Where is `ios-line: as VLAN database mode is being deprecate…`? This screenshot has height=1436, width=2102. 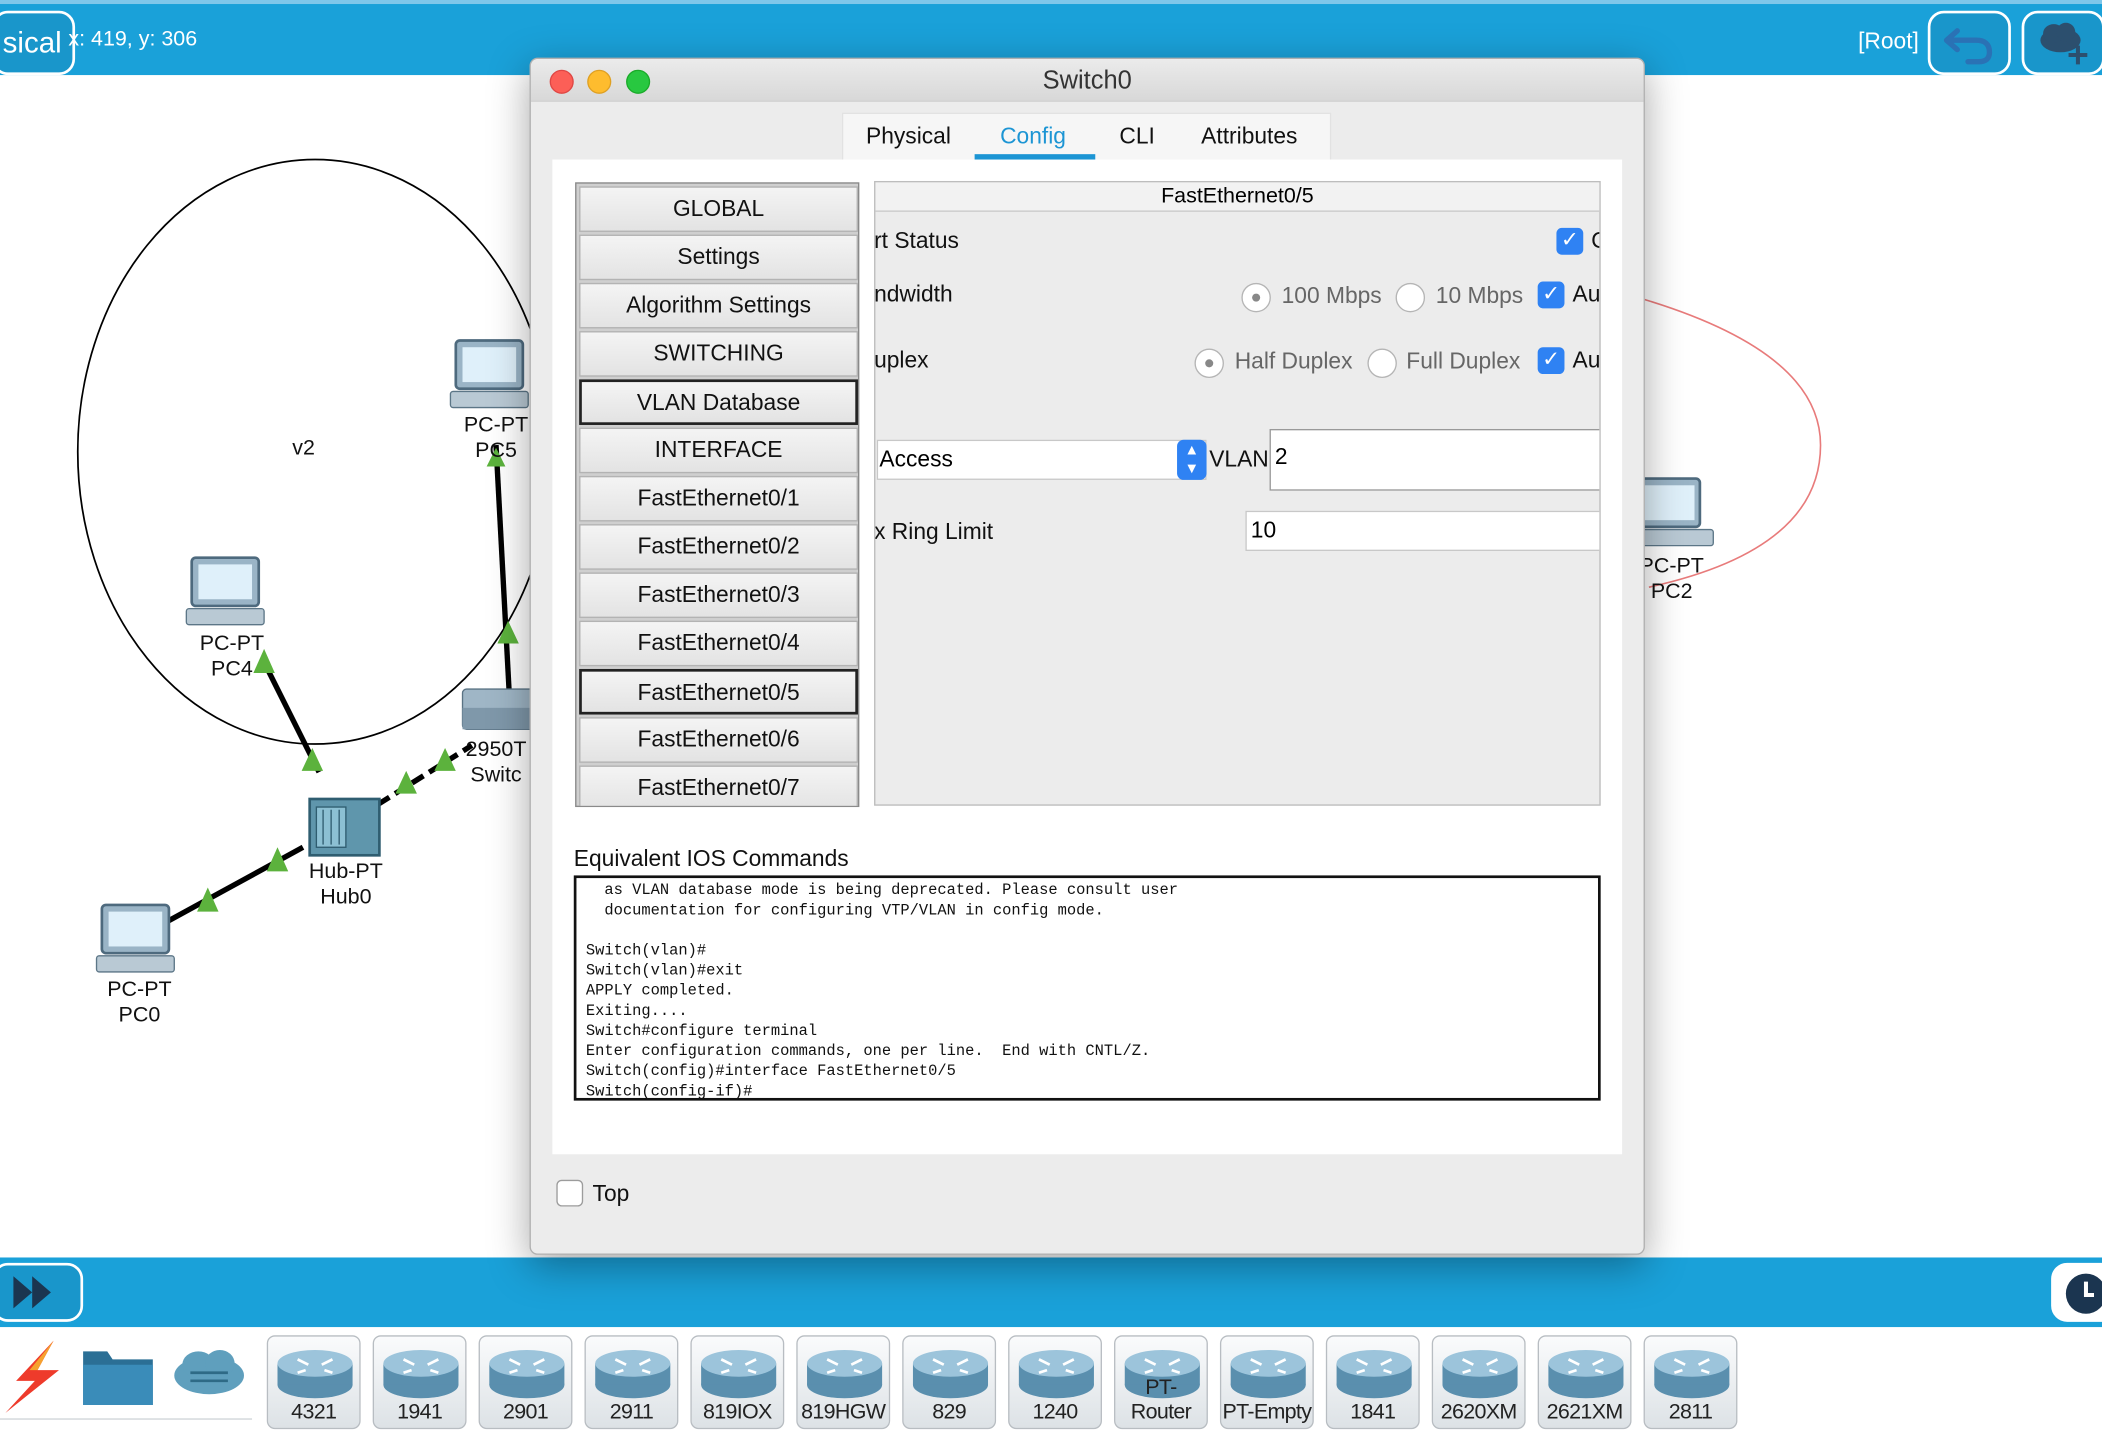
ios-line: as VLAN database mode is being deprecate… is located at coordinates (881, 891).